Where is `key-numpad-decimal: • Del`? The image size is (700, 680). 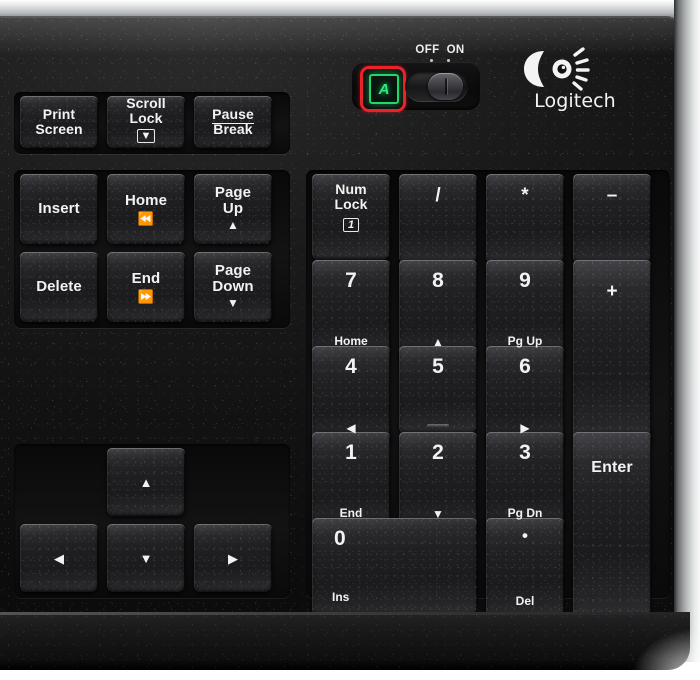 key-numpad-decimal: • Del is located at coordinates (525, 569).